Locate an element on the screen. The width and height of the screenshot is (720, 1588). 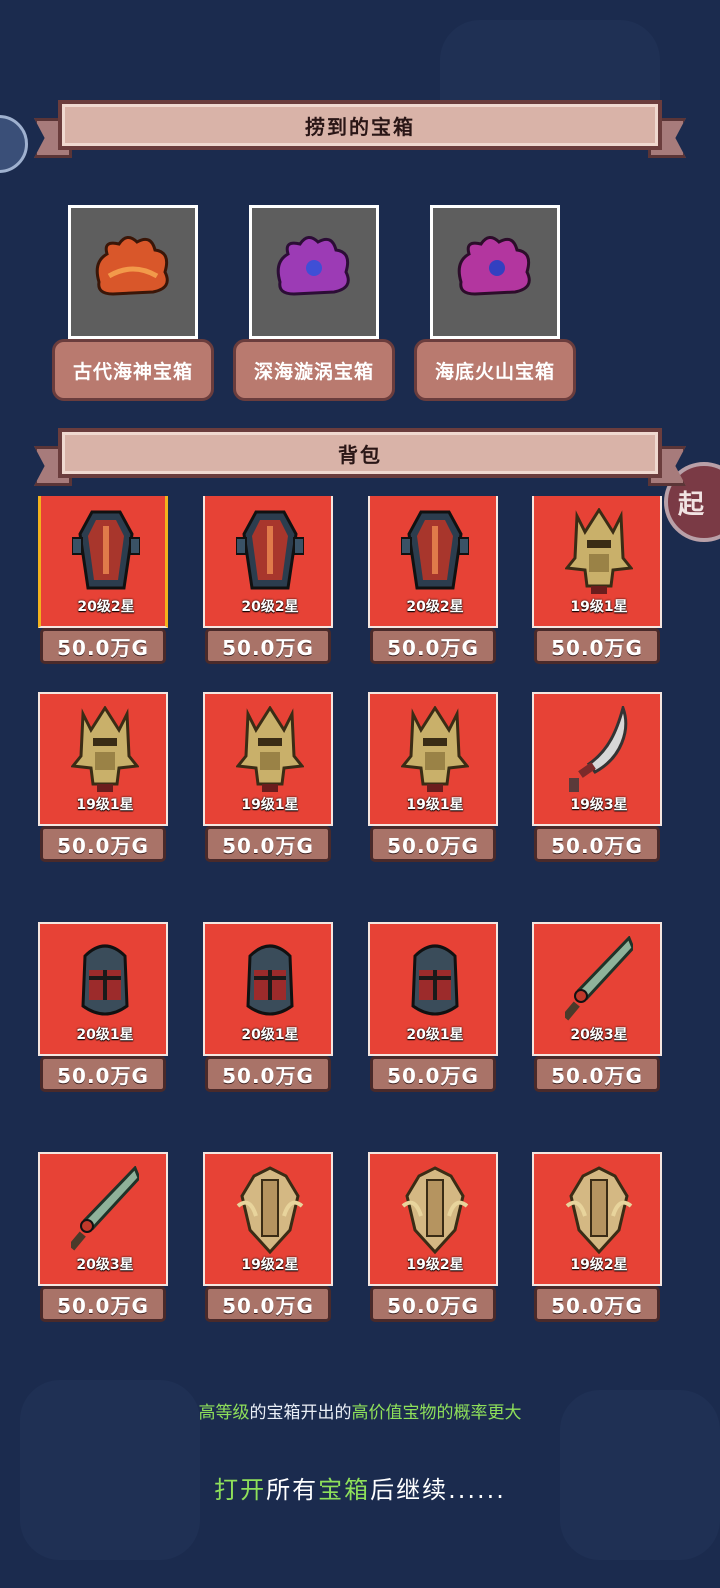
bag-banner: 背包 is located at coordinates (360, 457).